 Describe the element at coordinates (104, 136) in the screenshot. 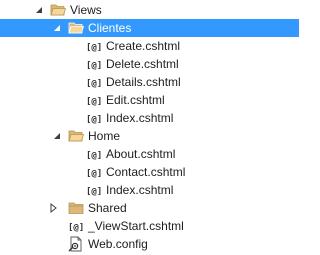

I see `tree-item-label: Home` at that location.